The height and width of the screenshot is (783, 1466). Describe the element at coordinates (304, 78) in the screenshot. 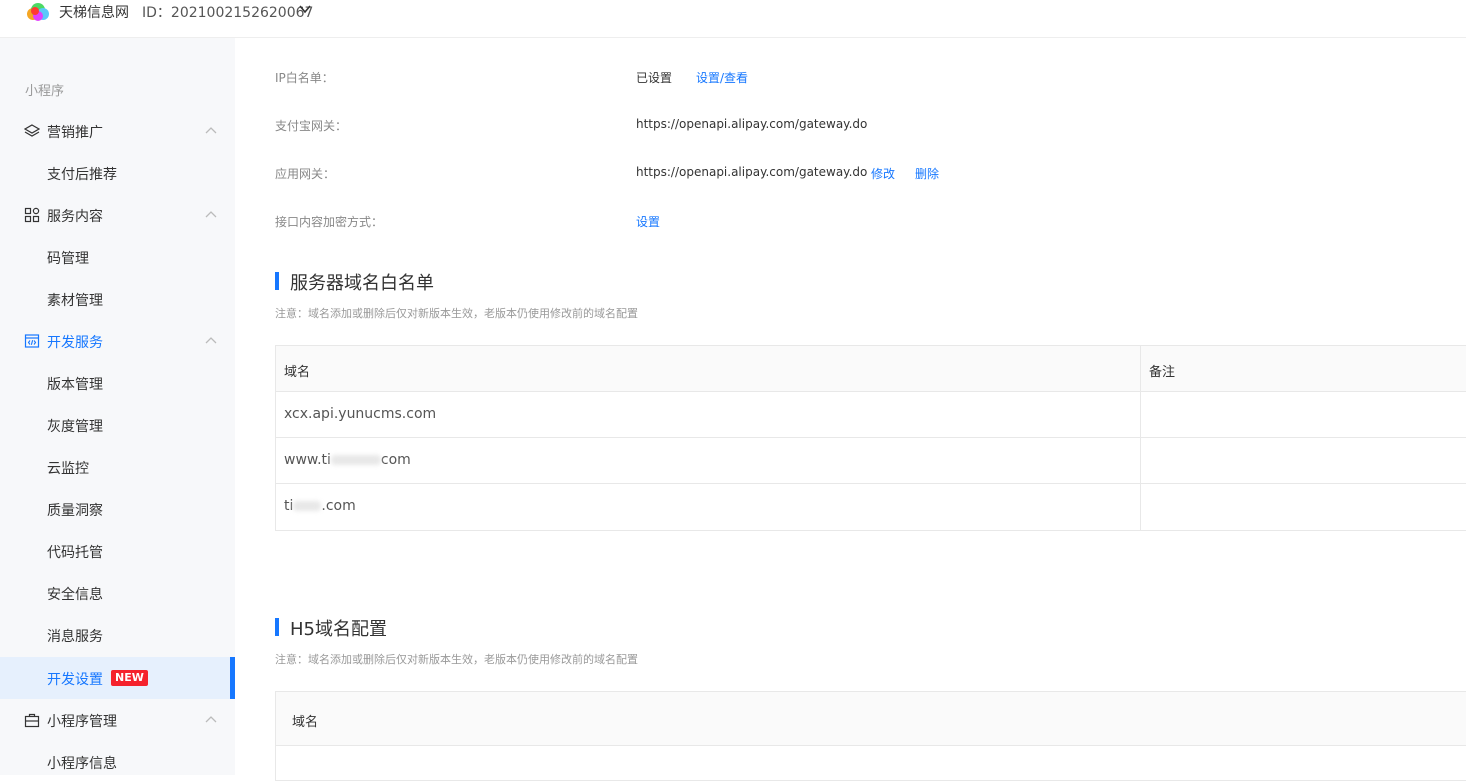

I see `ip-whitelist-label: IP白名单：` at that location.